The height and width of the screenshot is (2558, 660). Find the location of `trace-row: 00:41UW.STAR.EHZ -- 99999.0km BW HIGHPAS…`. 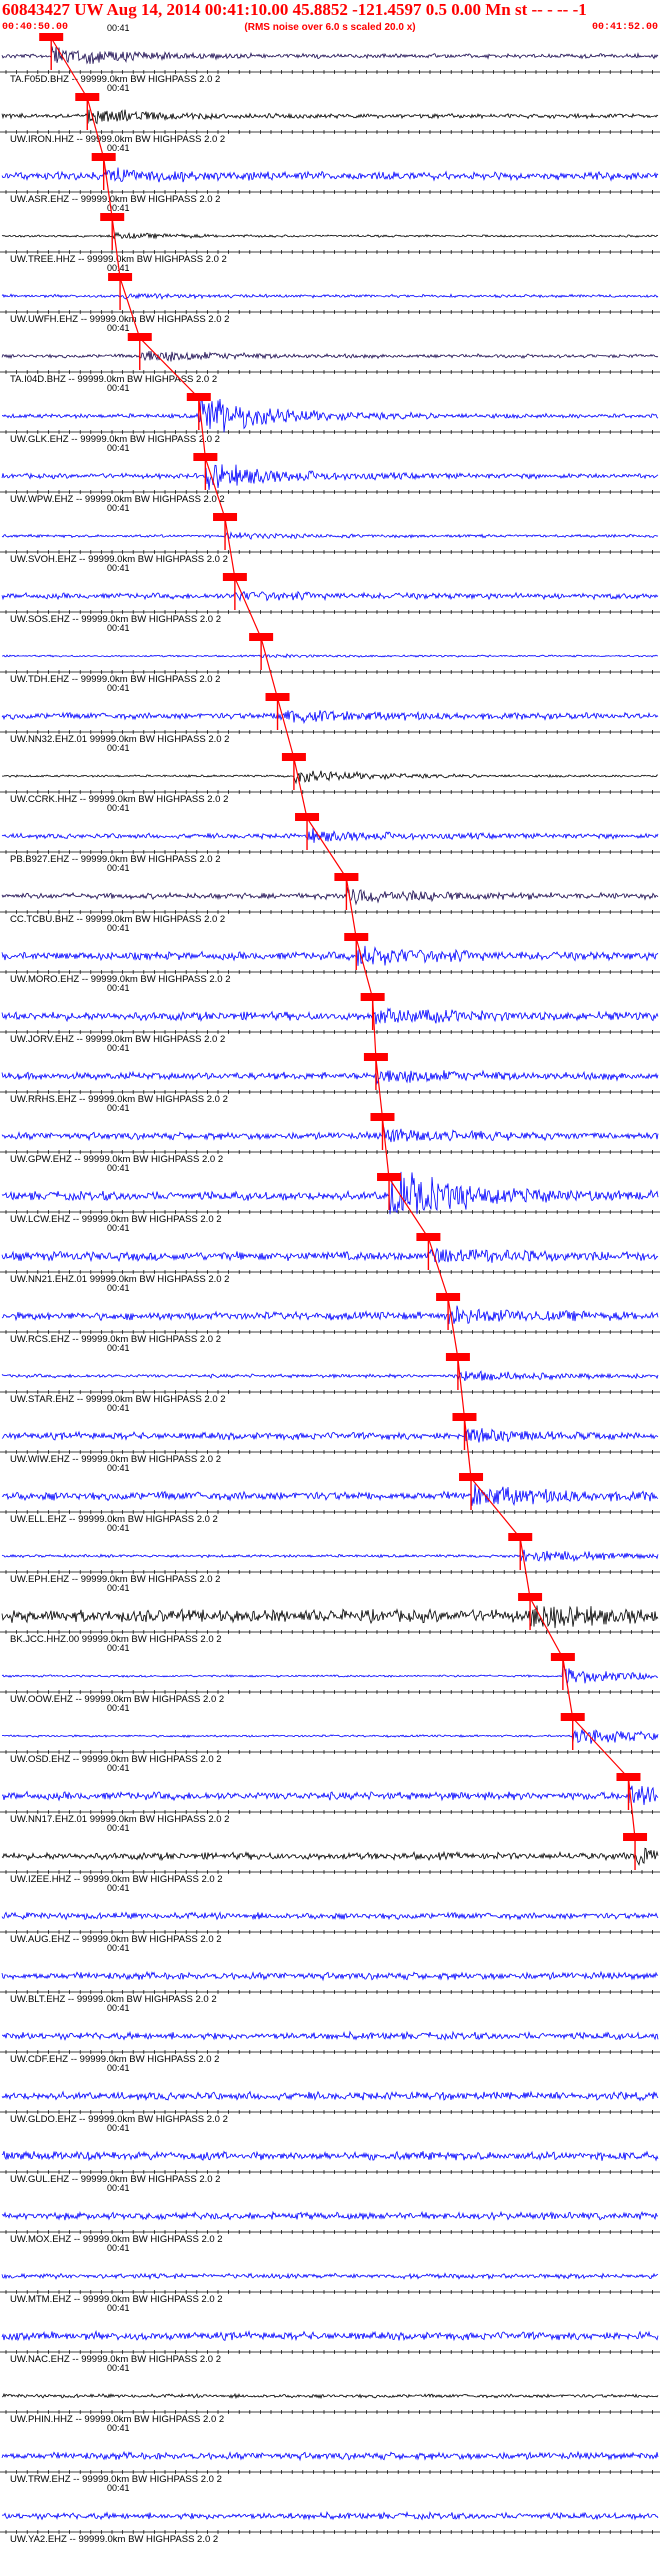

trace-row: 00:41UW.STAR.EHZ -- 99999.0km BW HIGHPAS… is located at coordinates (330, 1374).